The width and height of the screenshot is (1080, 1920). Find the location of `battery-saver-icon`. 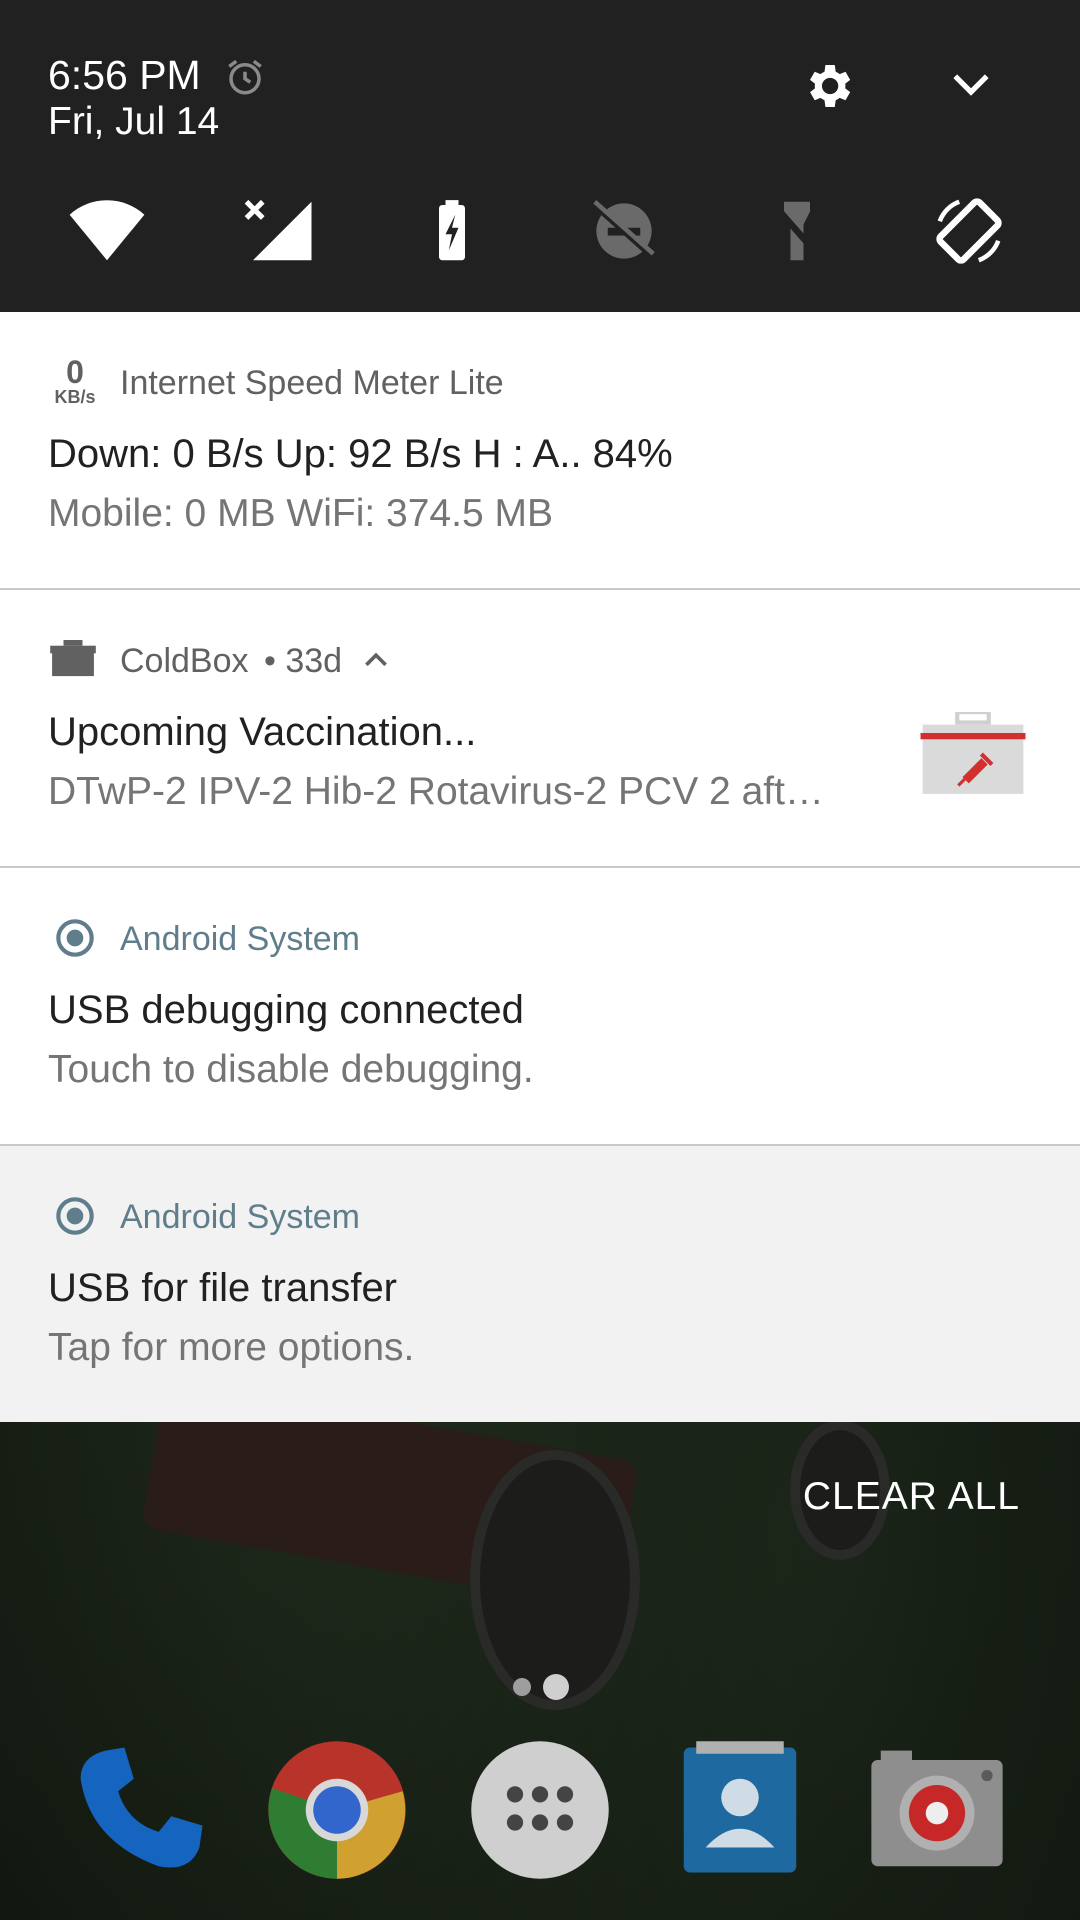

battery-saver-icon is located at coordinates (452, 231).